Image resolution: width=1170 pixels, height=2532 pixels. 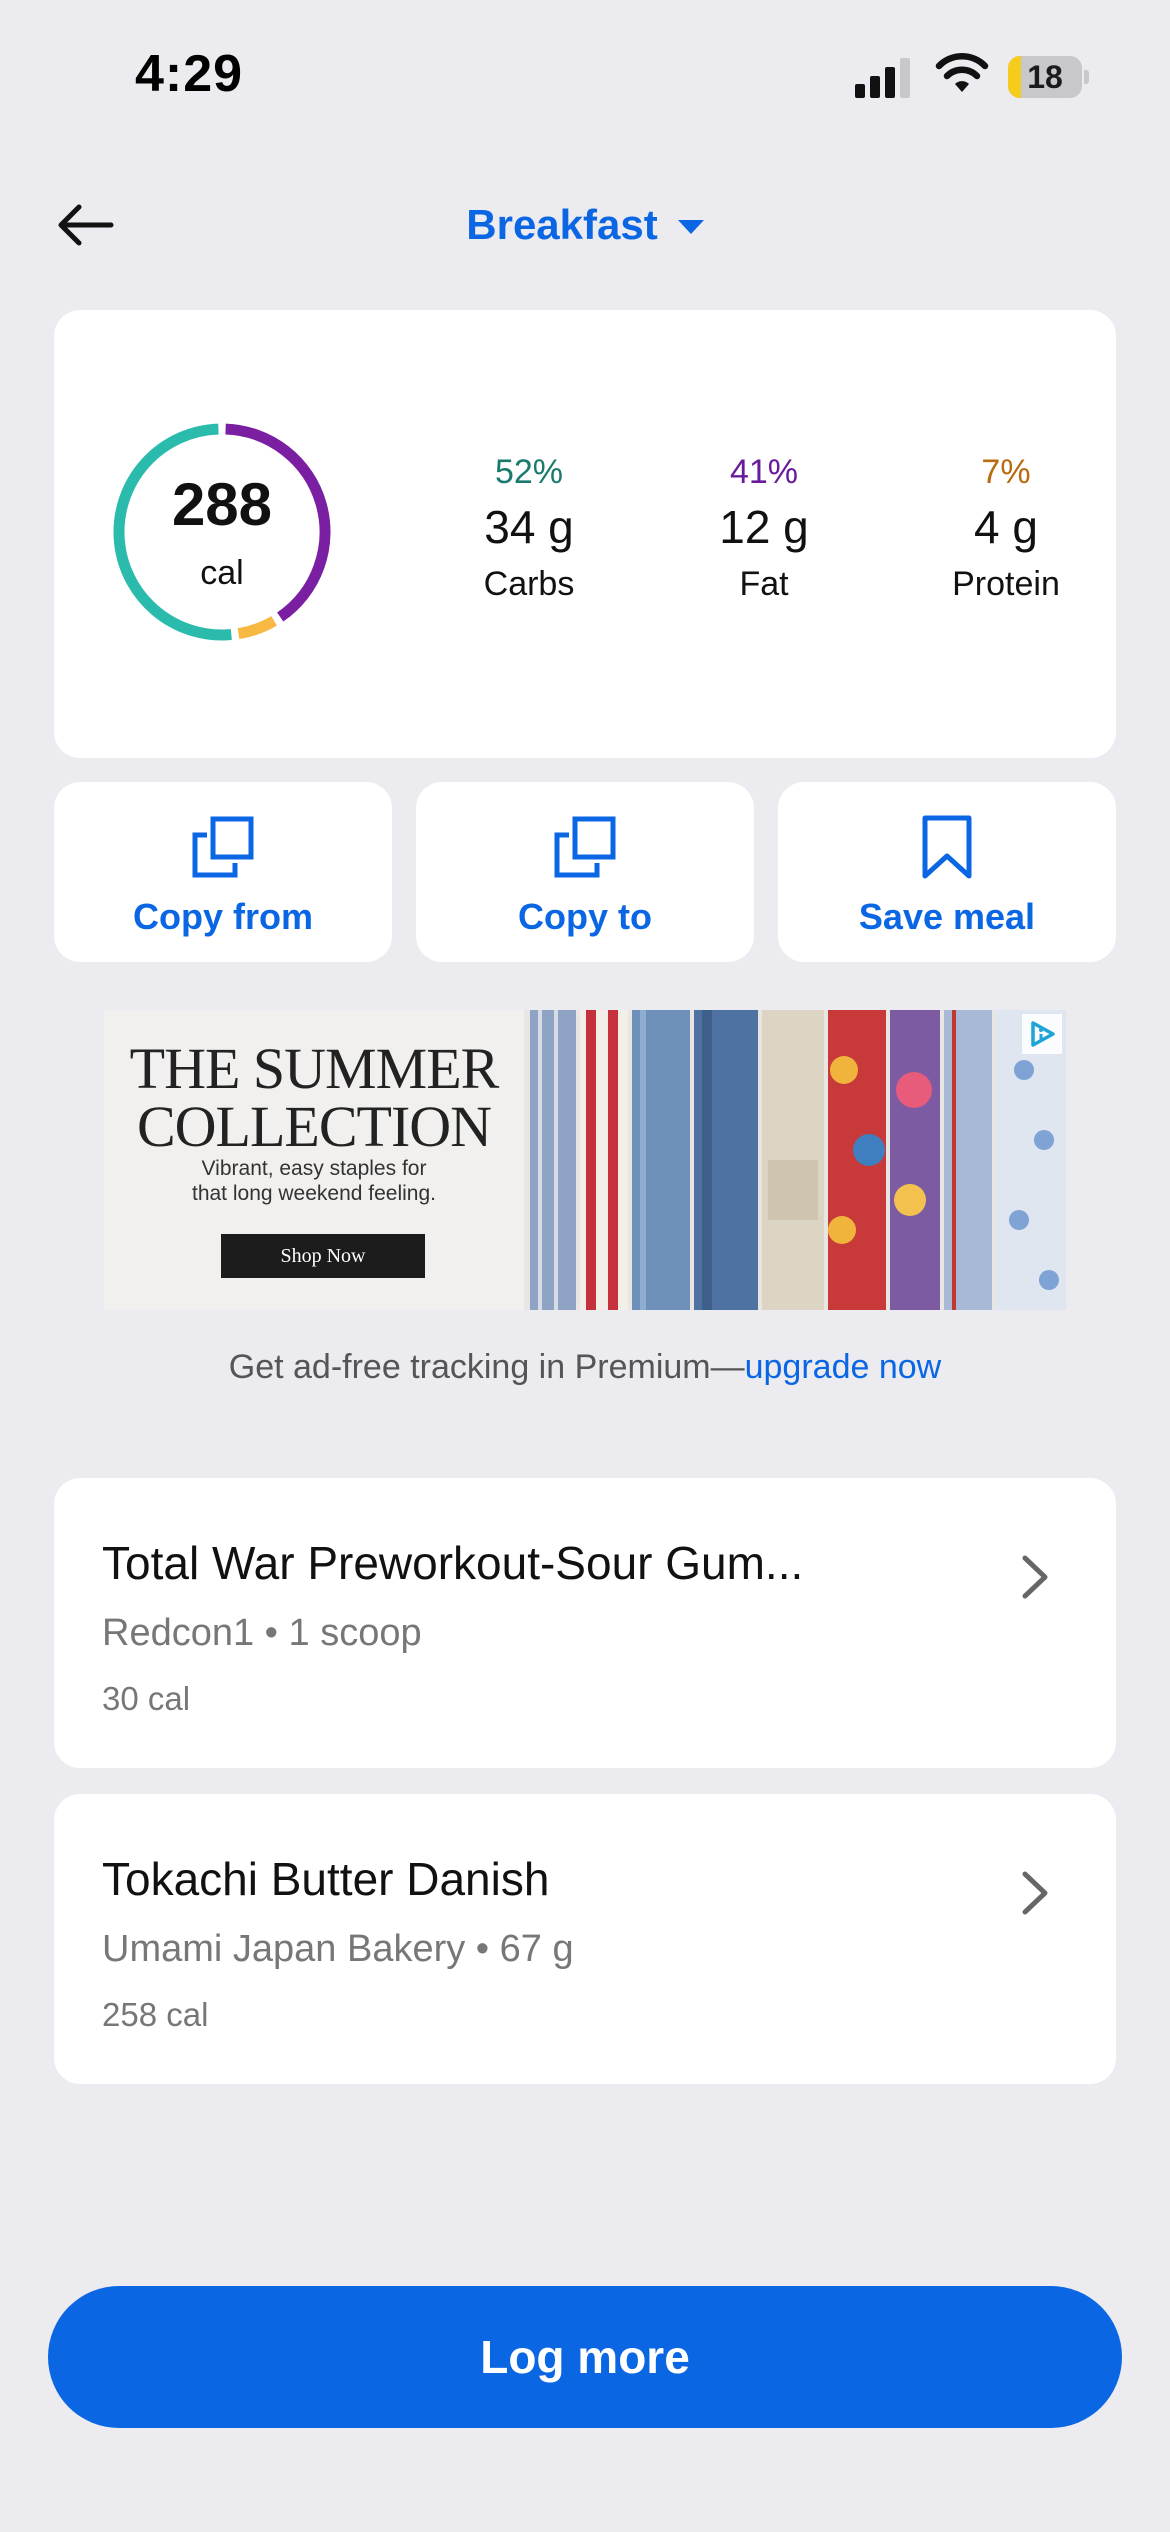 I want to click on ad-choices-icon, so click(x=1042, y=1034).